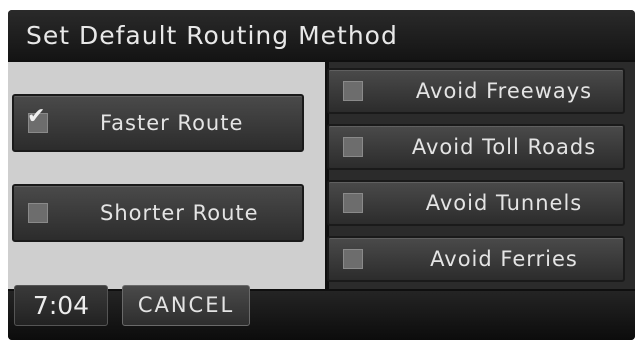  Describe the element at coordinates (186, 305) in the screenshot. I see `cancel-button: CANCEL` at that location.